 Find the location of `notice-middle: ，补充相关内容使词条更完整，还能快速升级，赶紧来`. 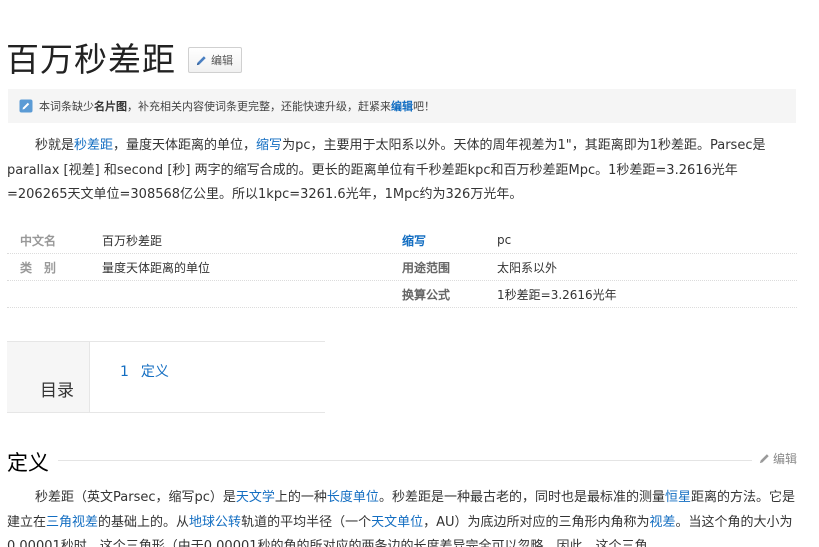

notice-middle: ，补充相关内容使词条更完整，还能快速升级，赶紧来 is located at coordinates (259, 106).